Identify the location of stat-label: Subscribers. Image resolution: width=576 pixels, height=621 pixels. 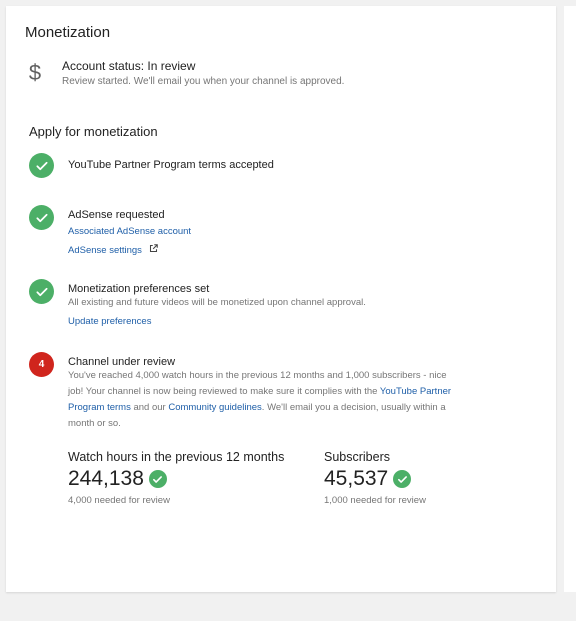
(357, 457).